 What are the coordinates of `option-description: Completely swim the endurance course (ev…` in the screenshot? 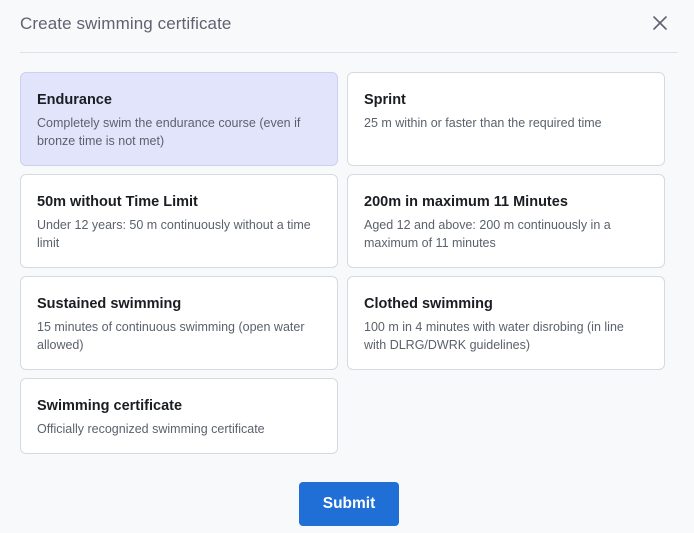 It's located at (169, 132).